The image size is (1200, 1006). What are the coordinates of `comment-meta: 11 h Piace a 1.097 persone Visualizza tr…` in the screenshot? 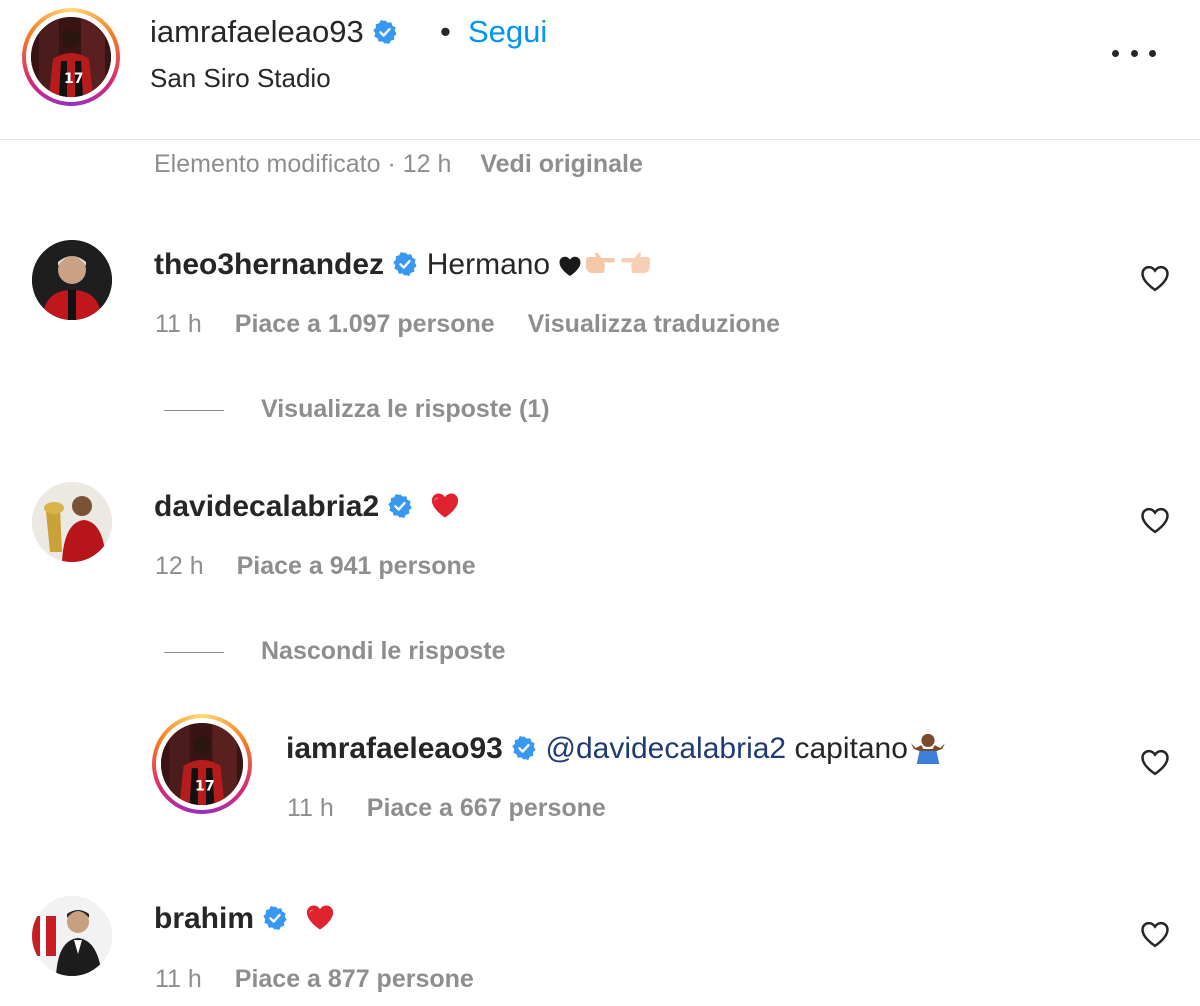 It's located at (467, 324).